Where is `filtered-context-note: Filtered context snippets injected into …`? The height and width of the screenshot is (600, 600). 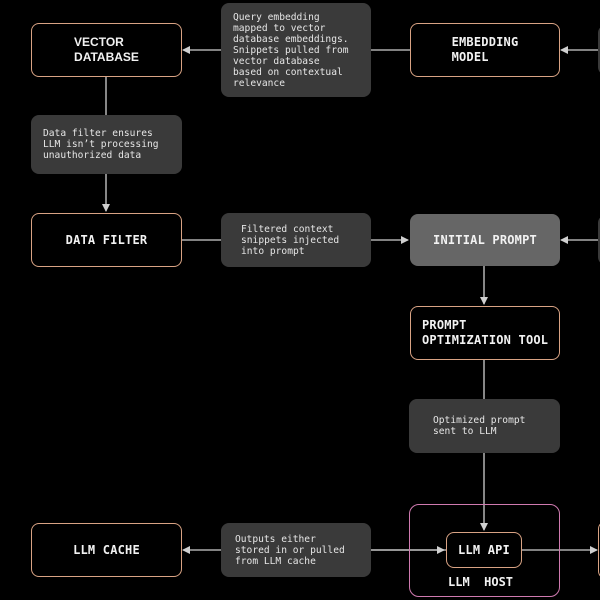 filtered-context-note: Filtered context snippets injected into … is located at coordinates (296, 240).